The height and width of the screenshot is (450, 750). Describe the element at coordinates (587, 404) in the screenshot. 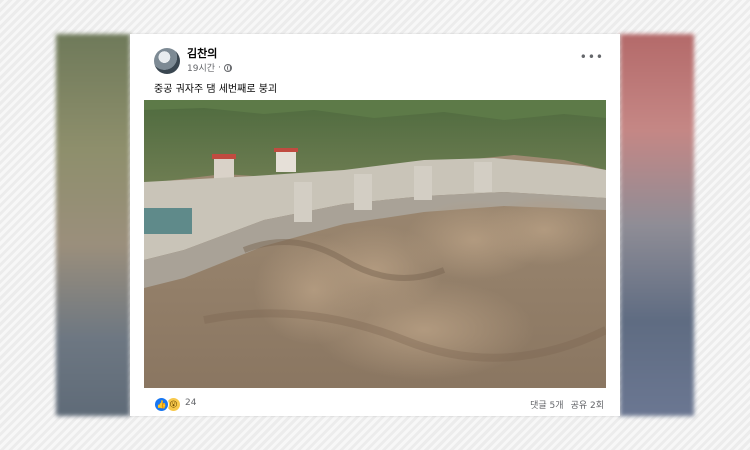

I see `share-count: 공유 2회` at that location.